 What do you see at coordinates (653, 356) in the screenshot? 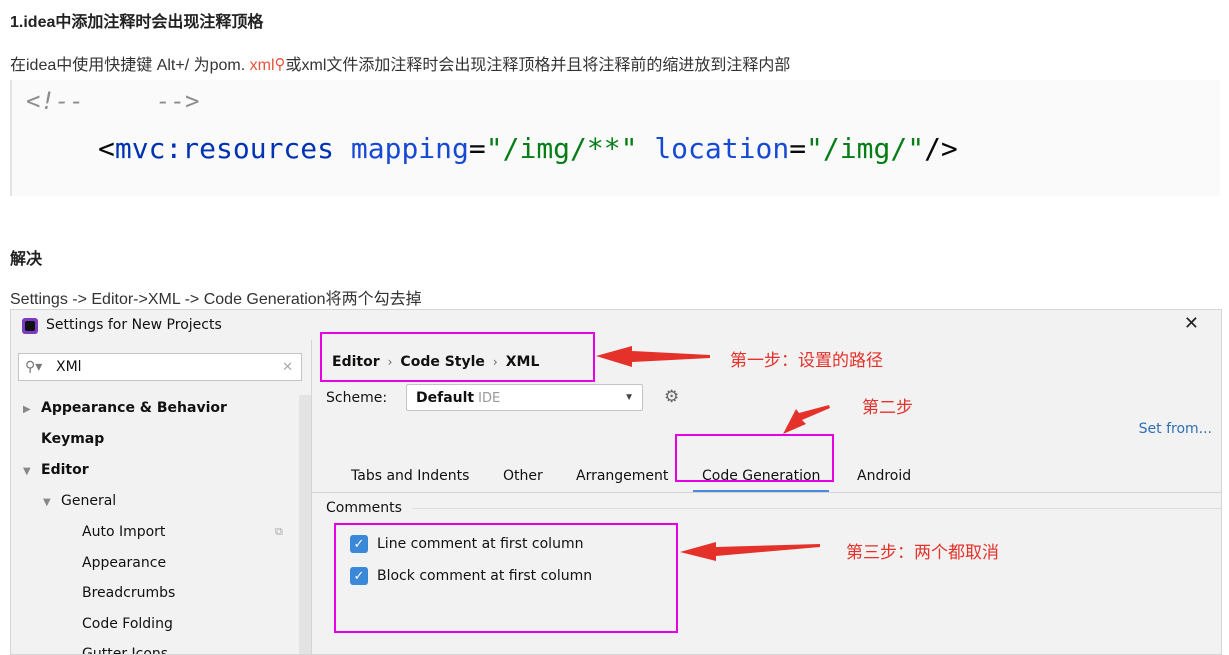
I see `arrow-step1` at bounding box center [653, 356].